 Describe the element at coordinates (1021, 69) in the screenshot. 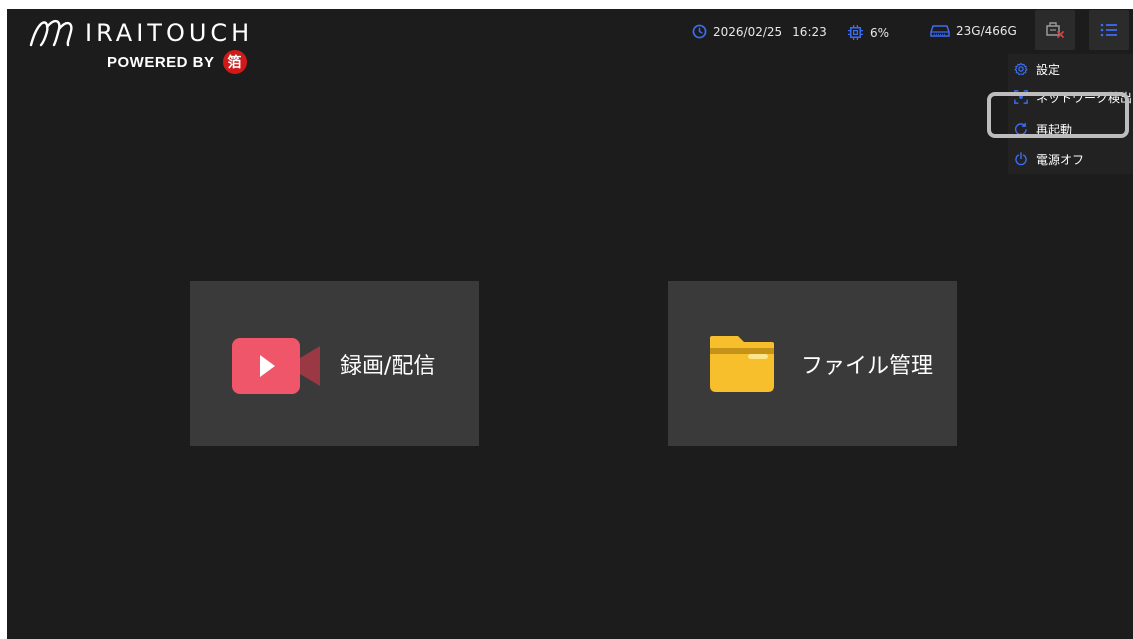

I see `gear-icon` at that location.